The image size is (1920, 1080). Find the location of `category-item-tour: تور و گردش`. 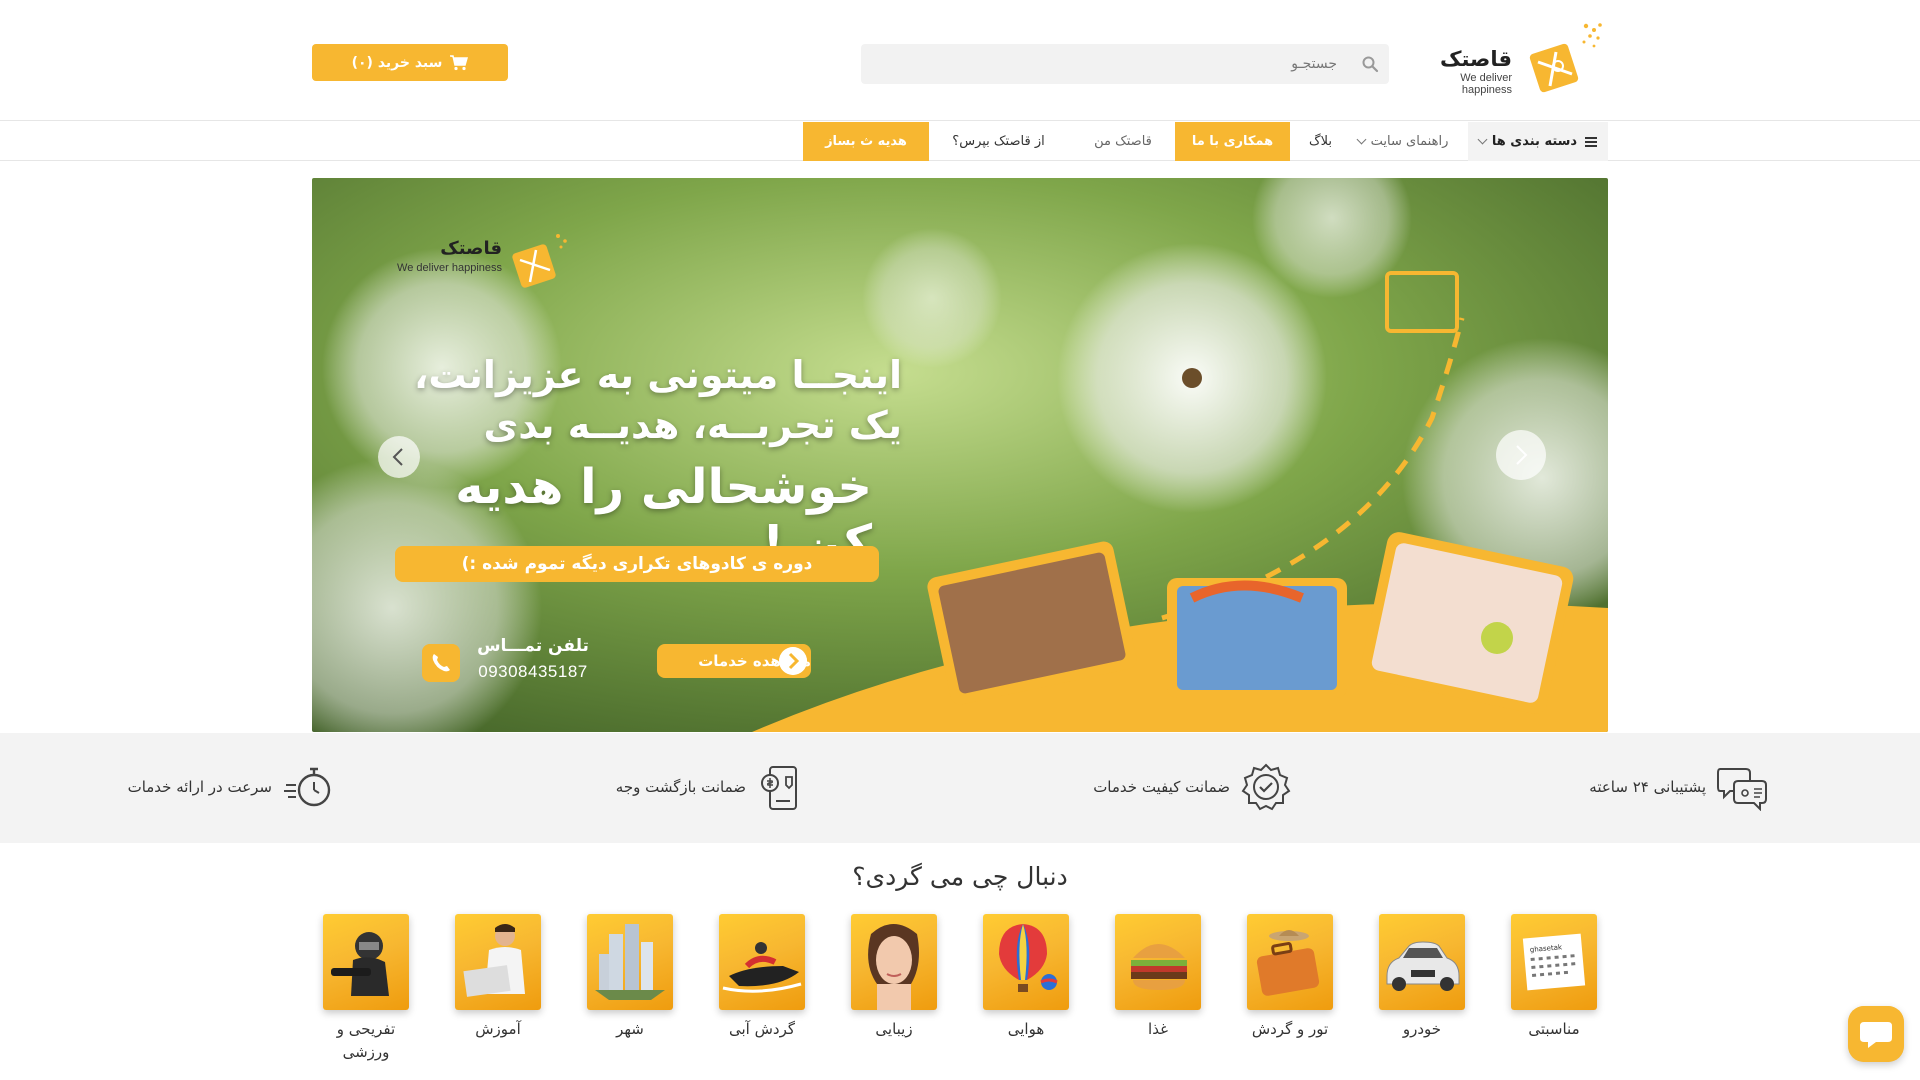

category-item-tour: تور و گردش is located at coordinates (1290, 977).